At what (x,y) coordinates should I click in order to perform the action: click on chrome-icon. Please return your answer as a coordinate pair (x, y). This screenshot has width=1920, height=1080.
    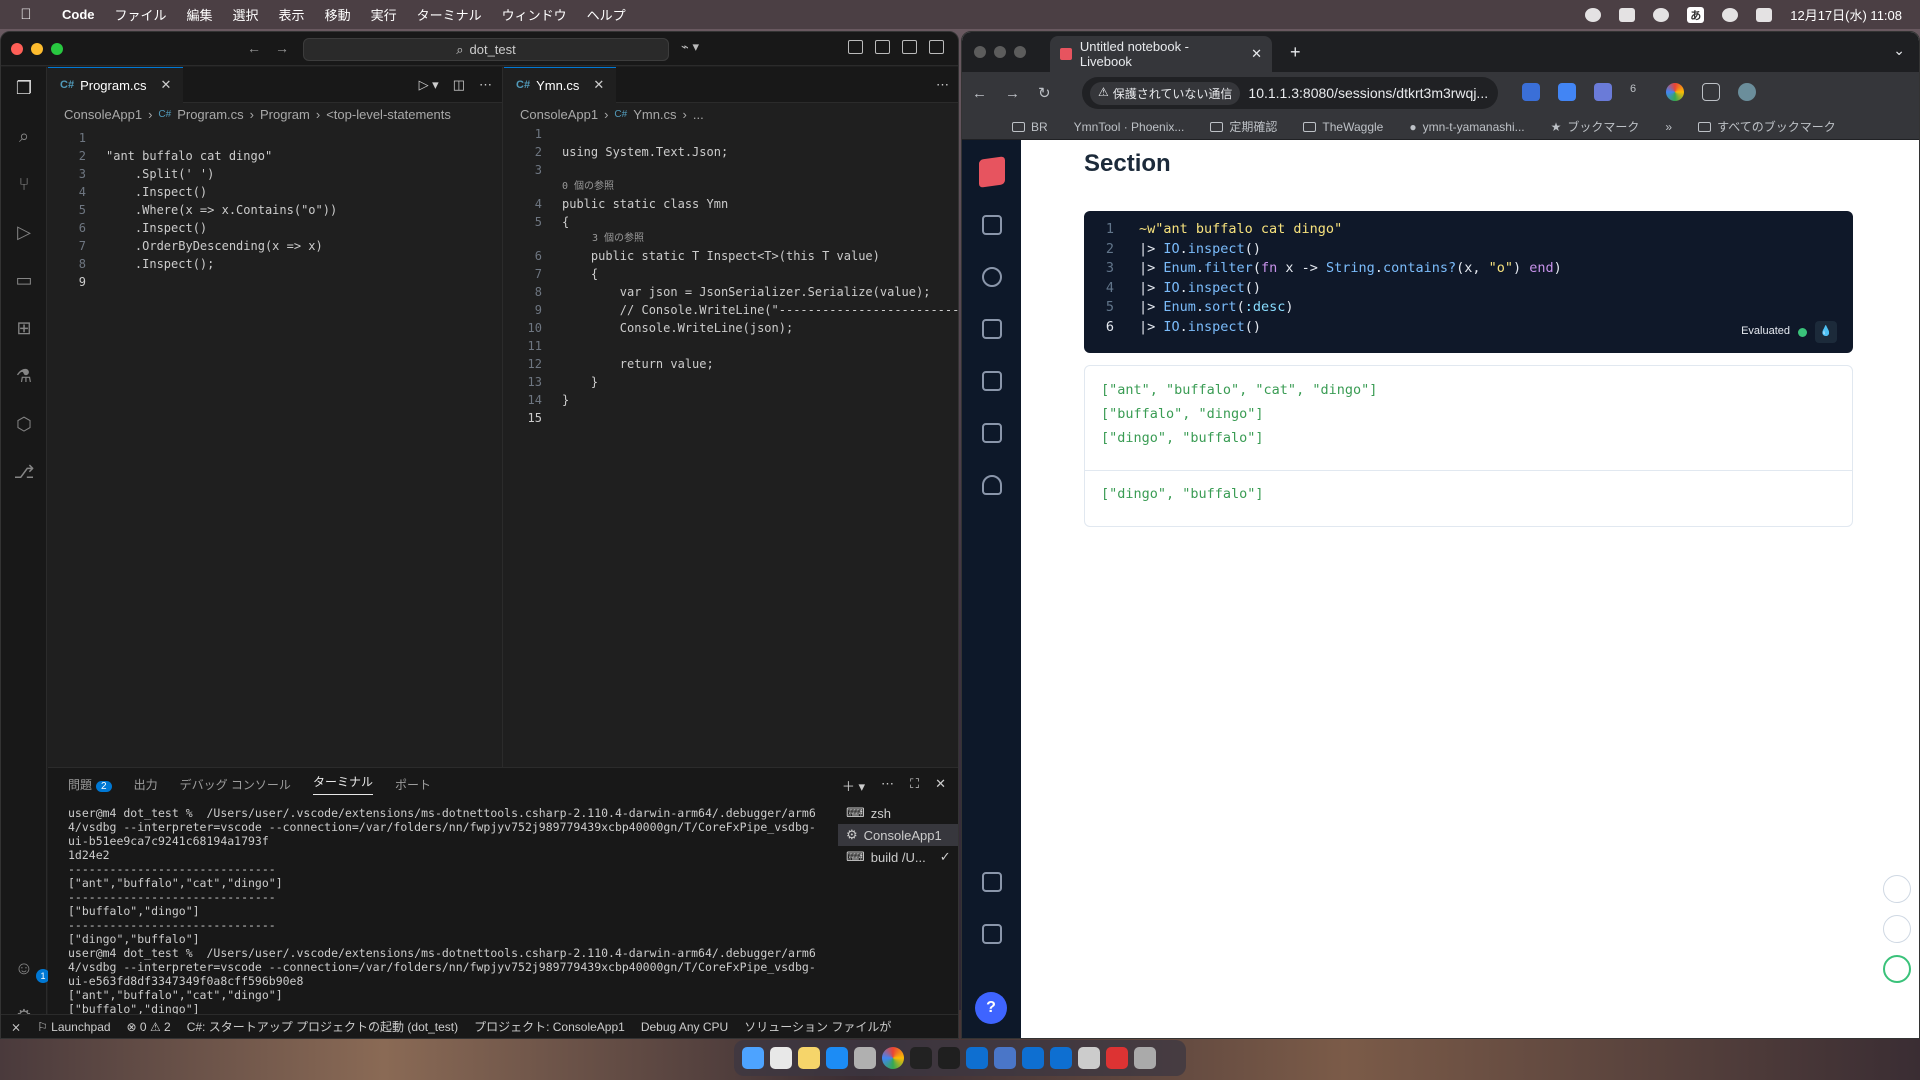
    Looking at the image, I should click on (893, 1058).